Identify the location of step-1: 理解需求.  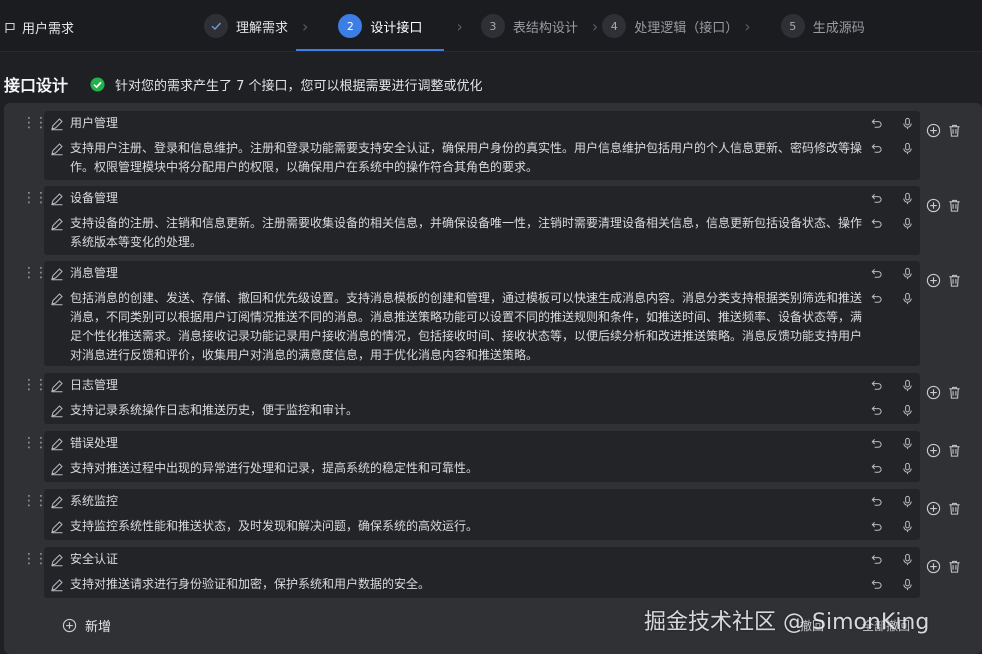
(246, 26).